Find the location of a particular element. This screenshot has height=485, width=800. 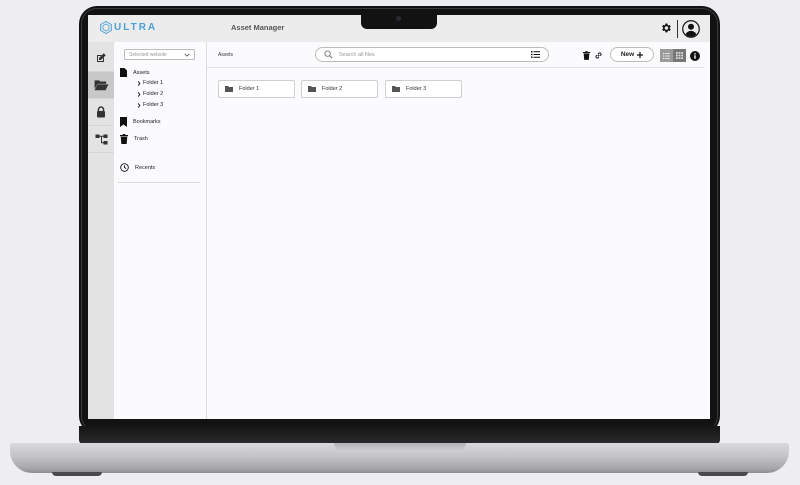

rail-item-assets is located at coordinates (101, 85).